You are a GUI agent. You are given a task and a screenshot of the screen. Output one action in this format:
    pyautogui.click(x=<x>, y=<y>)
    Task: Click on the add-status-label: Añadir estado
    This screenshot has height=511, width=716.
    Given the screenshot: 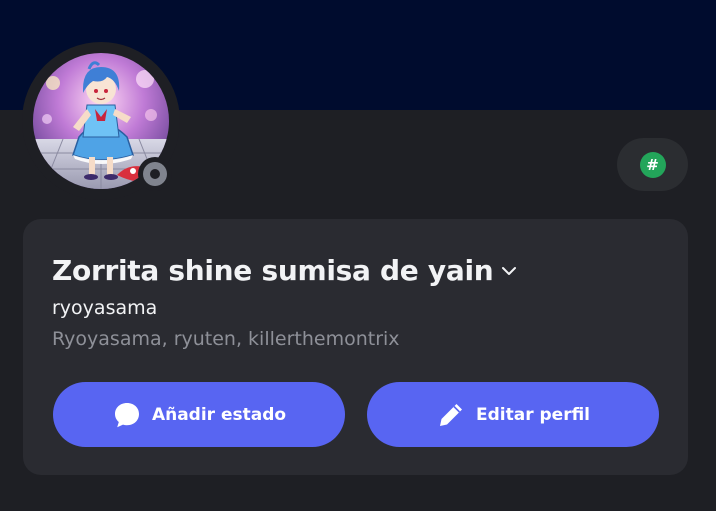 What is the action you would take?
    pyautogui.click(x=219, y=414)
    